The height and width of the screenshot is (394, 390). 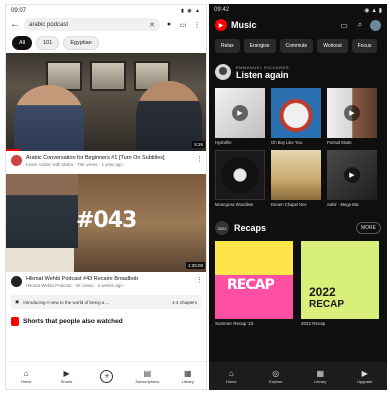 I want to click on more-button: MORE, so click(x=368, y=228).